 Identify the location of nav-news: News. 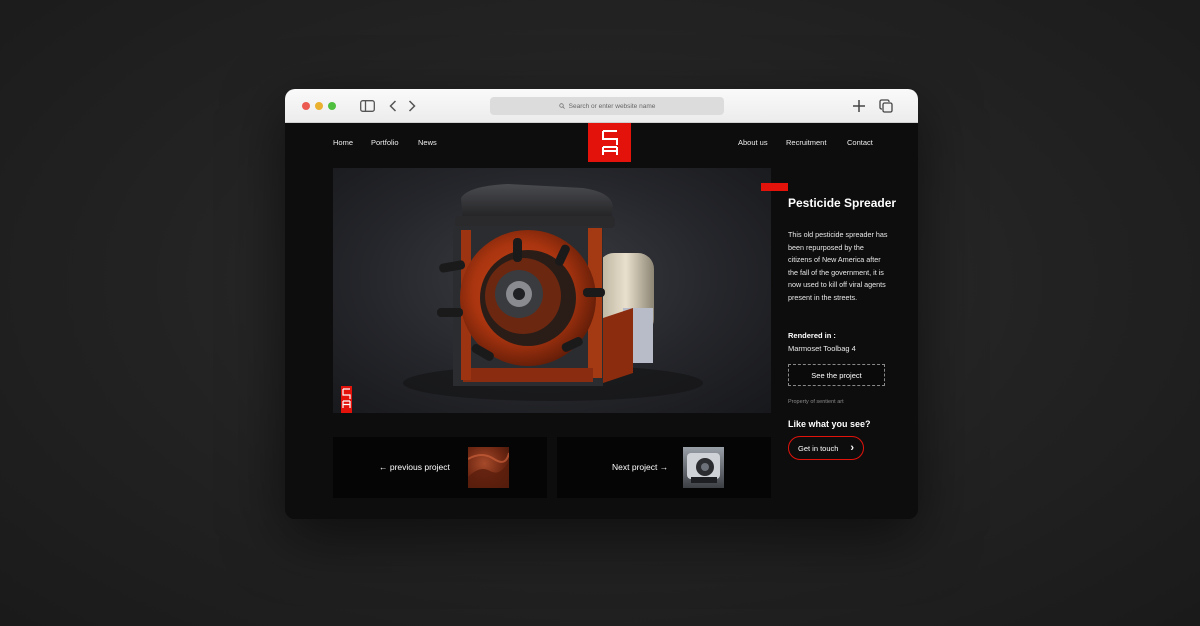
(427, 142).